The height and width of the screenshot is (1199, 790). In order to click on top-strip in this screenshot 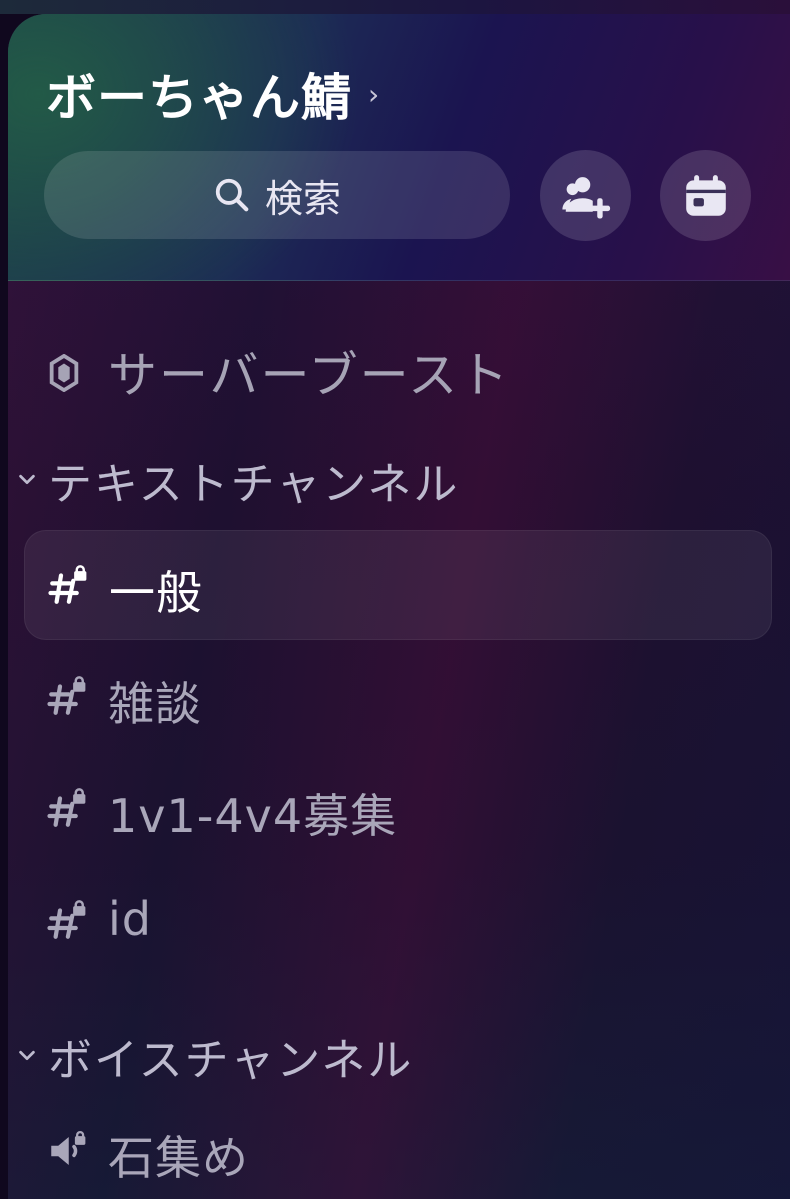, I will do `click(395, 7)`.